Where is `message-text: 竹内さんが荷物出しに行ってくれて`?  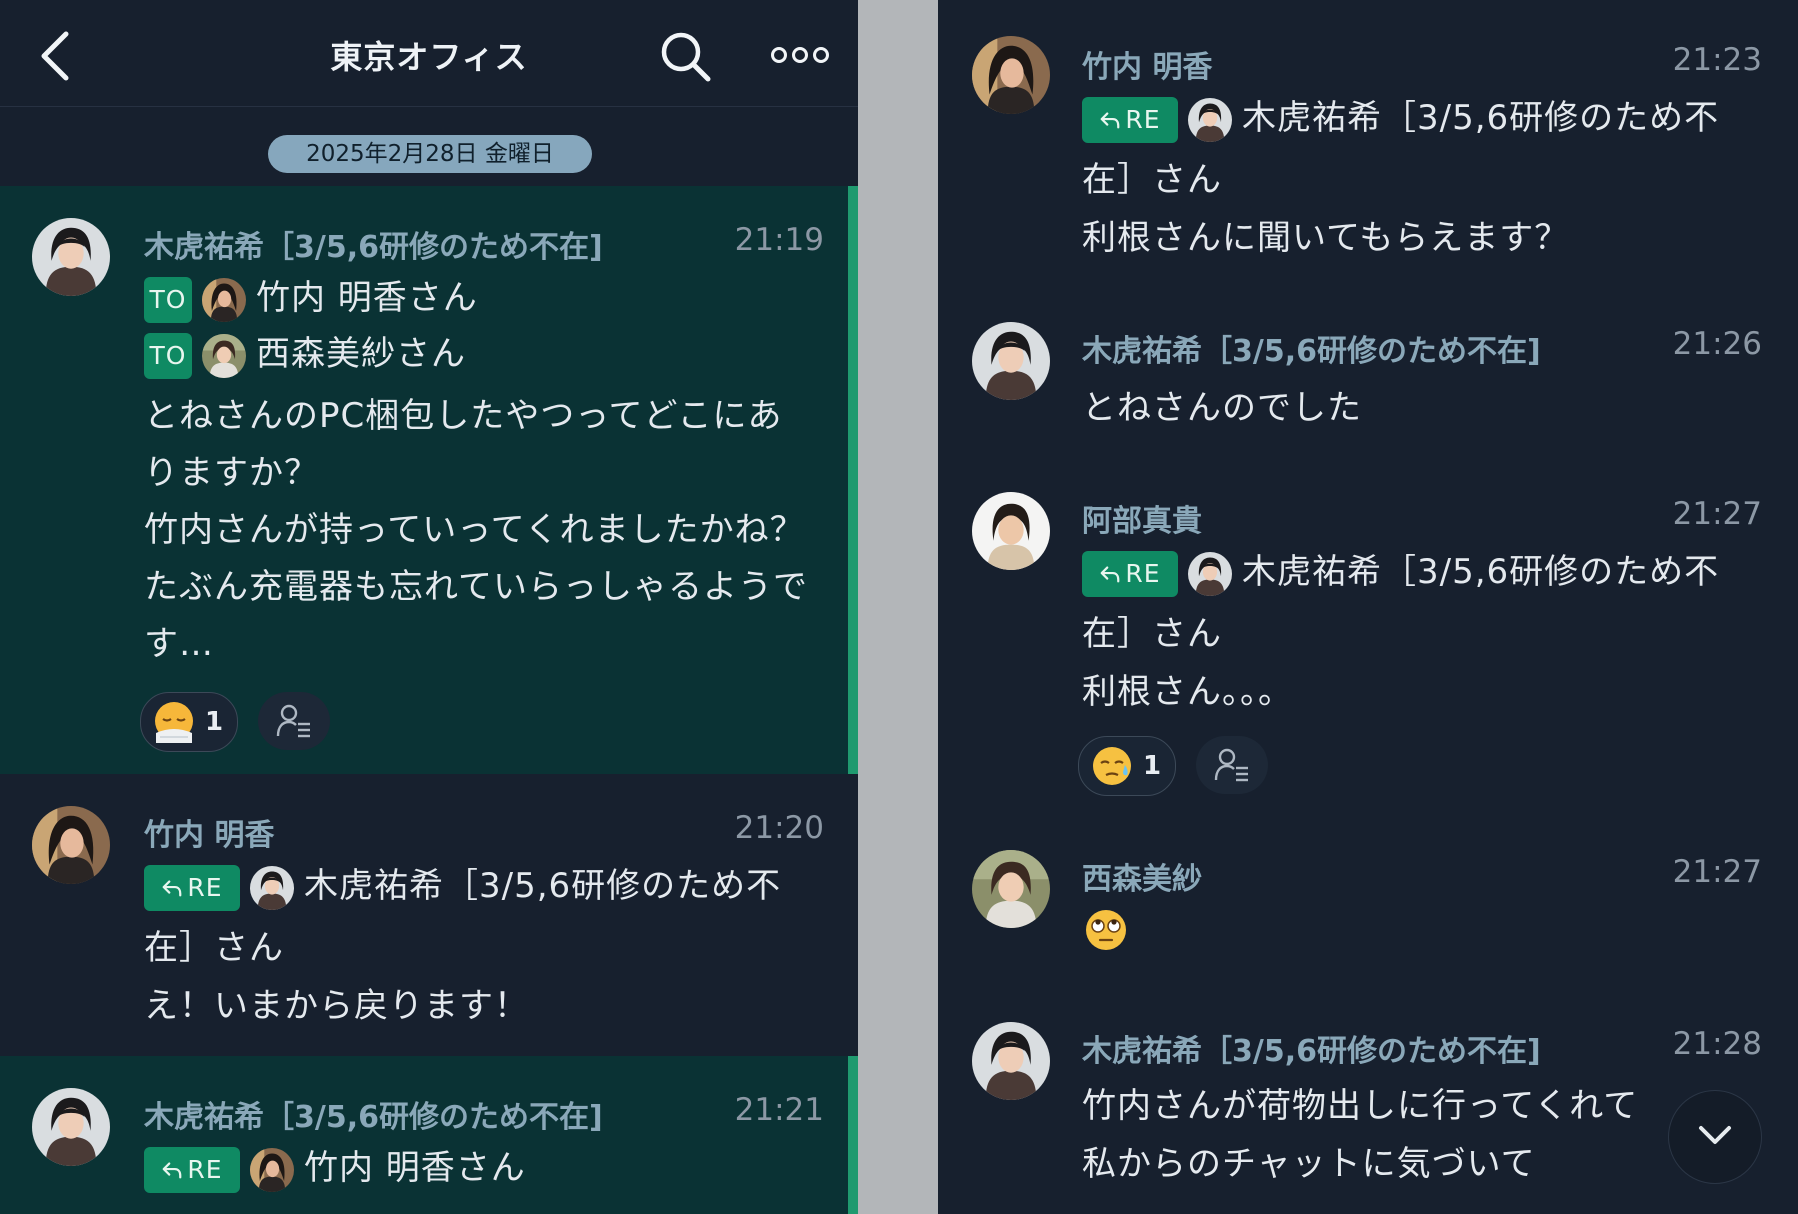
message-text: 竹内さんが荷物出しに行ってくれて is located at coordinates (1360, 1106).